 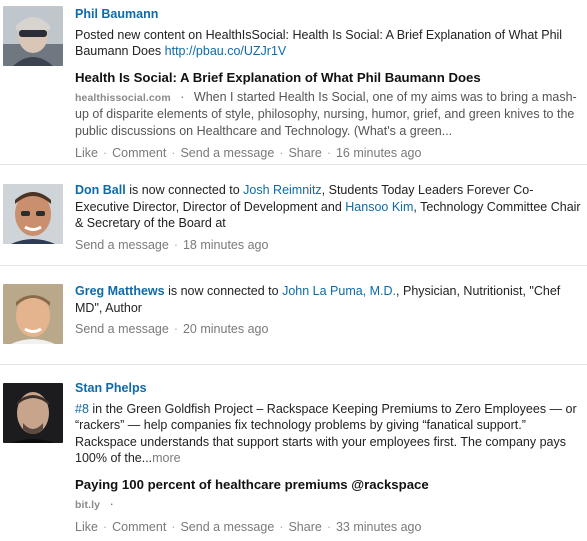 I want to click on more-link: more, so click(x=166, y=458).